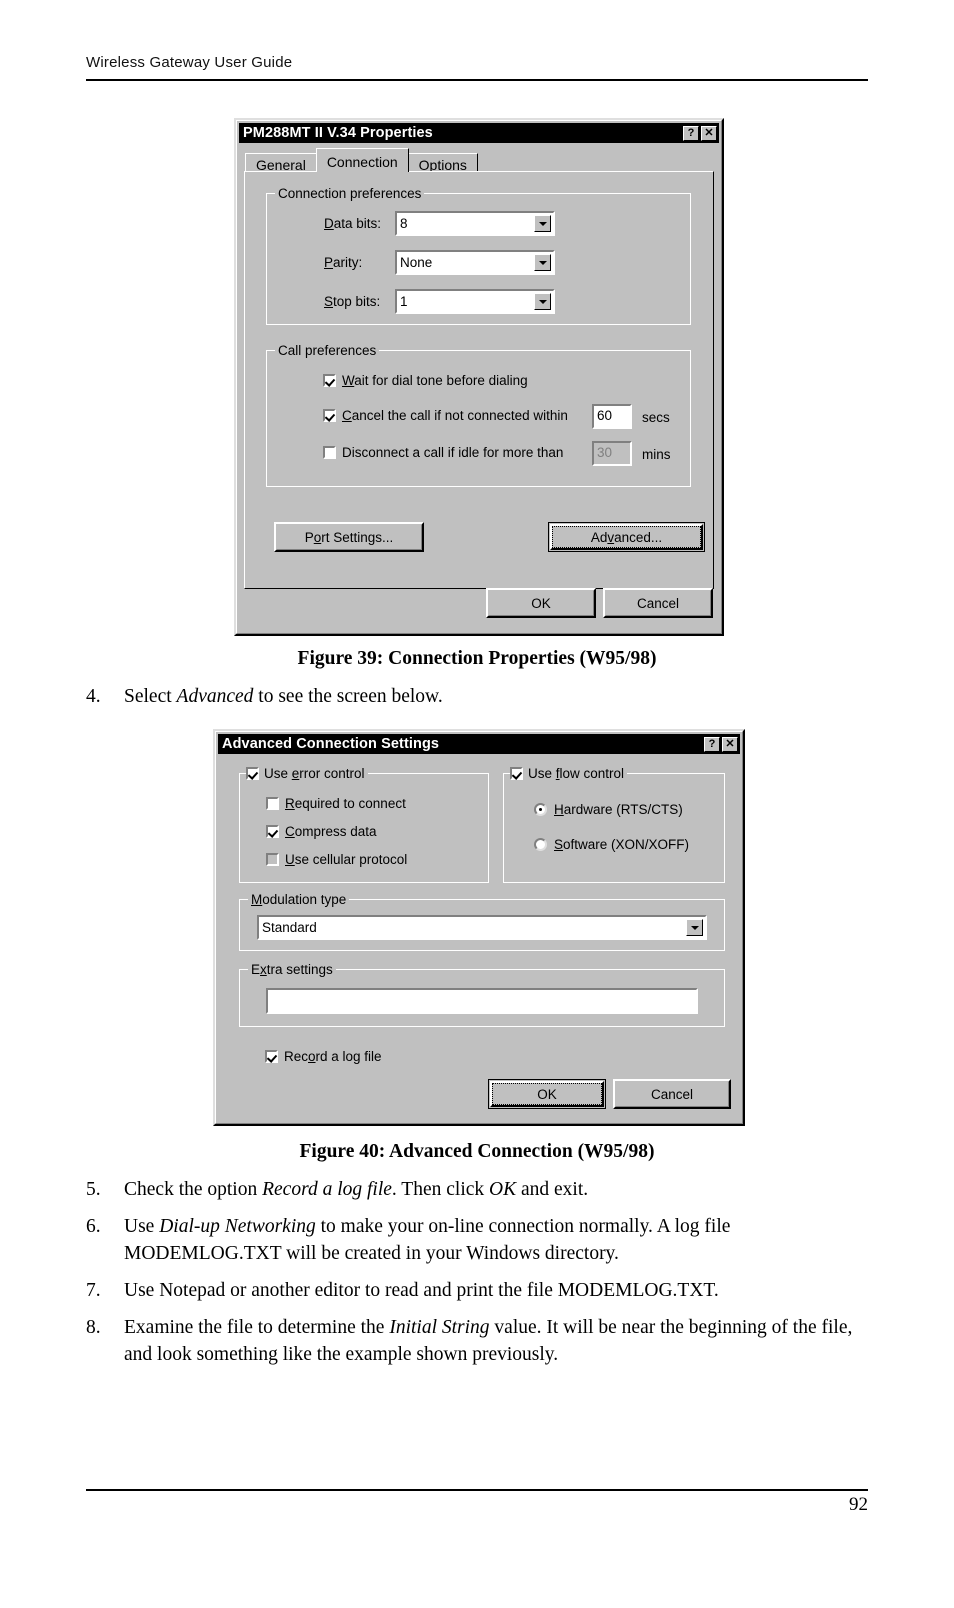  Describe the element at coordinates (189, 62) in the screenshot. I see `page-header: Wireless Gateway User Guide` at that location.